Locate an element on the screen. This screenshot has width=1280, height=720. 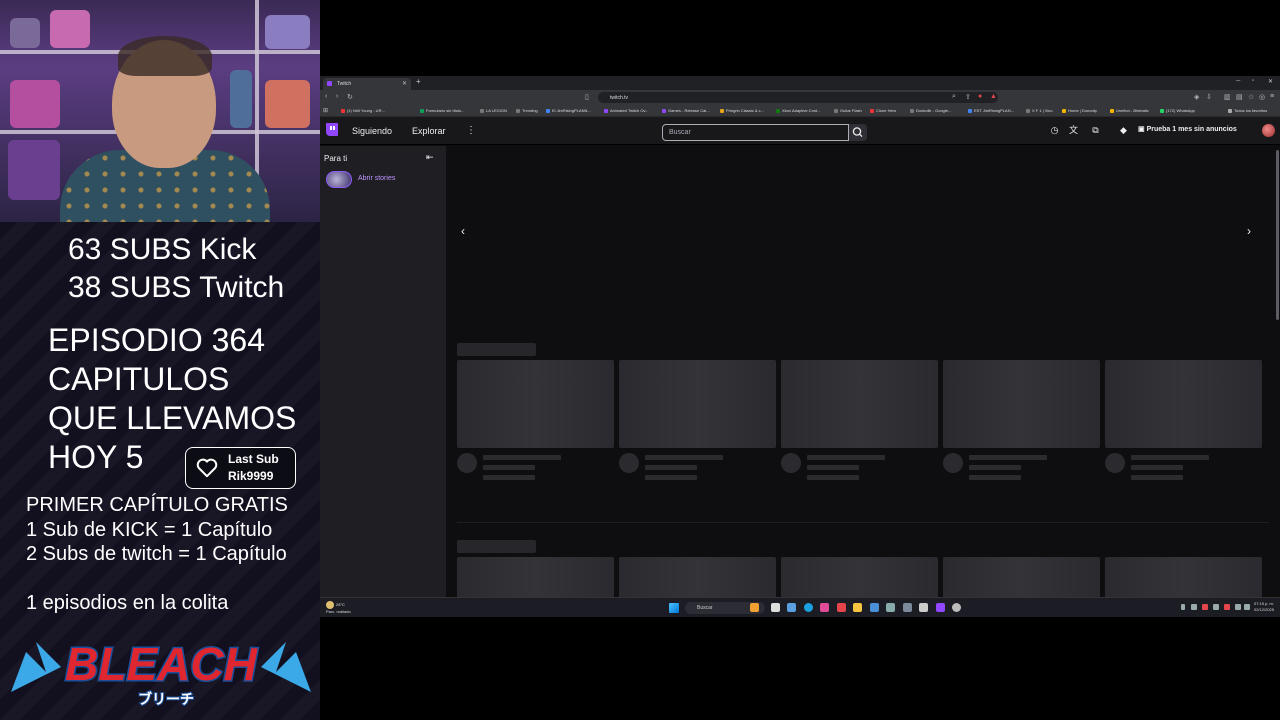
scrollbar is located at coordinates (1277, 235).